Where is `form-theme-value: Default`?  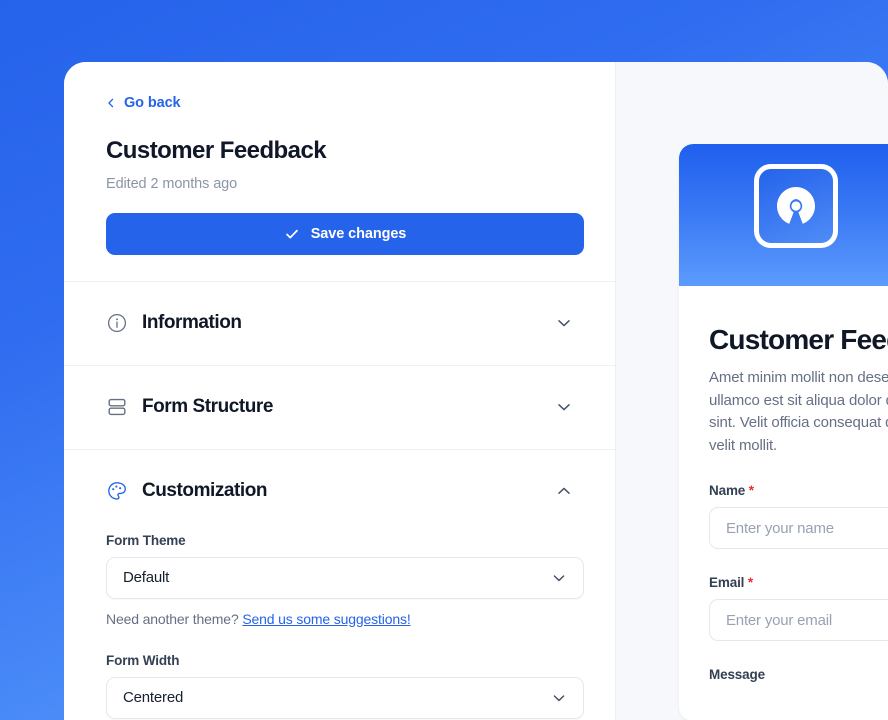
form-theme-value: Default is located at coordinates (146, 578).